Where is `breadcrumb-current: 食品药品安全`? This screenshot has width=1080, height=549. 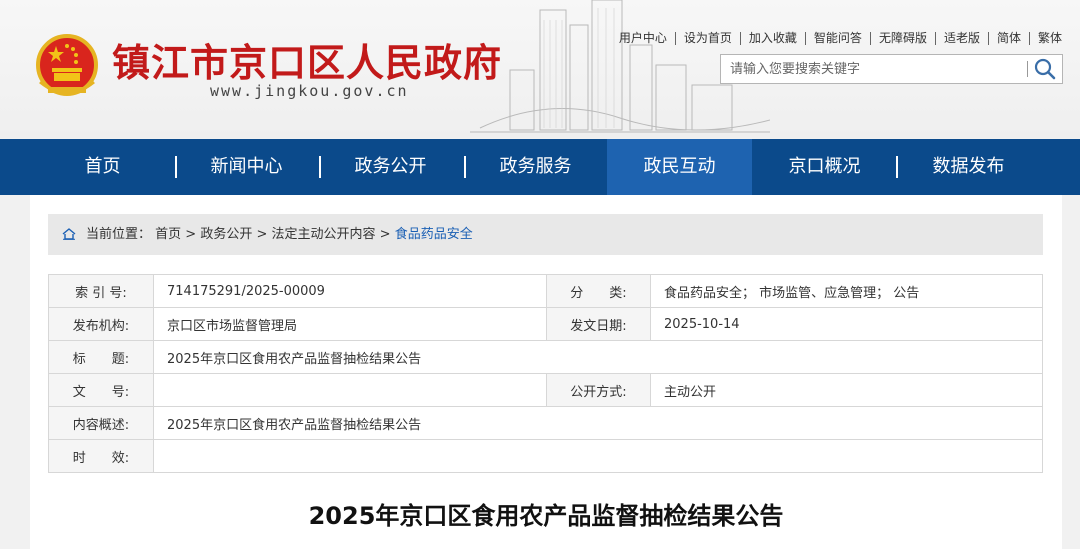 breadcrumb-current: 食品药品安全 is located at coordinates (434, 234).